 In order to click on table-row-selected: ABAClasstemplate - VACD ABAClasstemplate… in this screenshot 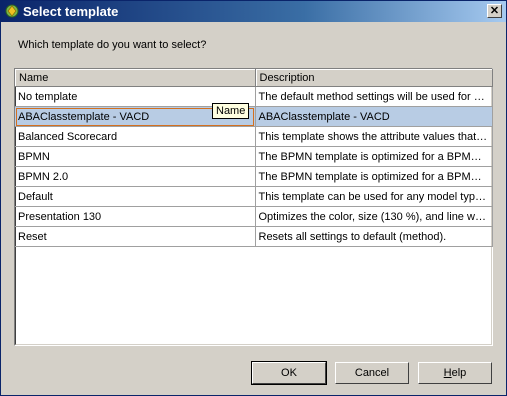, I will do `click(254, 116)`.